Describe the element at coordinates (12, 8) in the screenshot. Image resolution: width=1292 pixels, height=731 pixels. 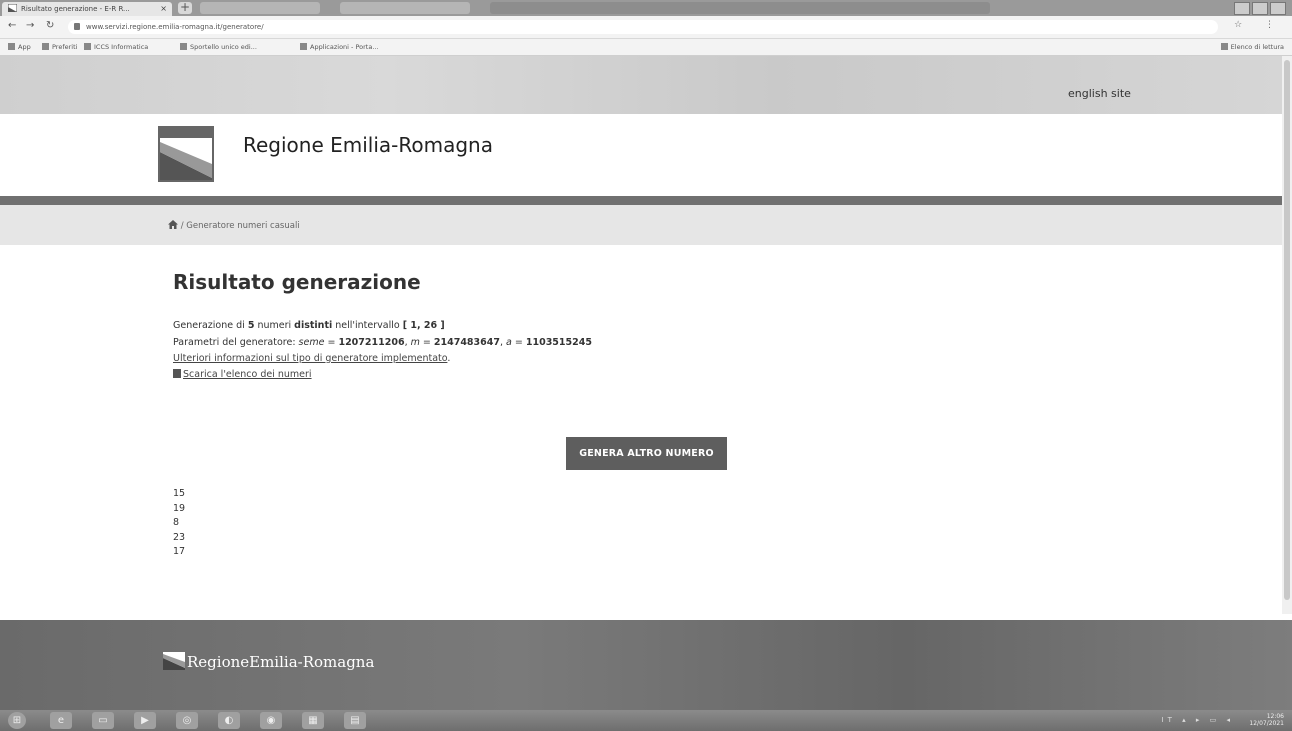
I see `favicon-icon` at that location.